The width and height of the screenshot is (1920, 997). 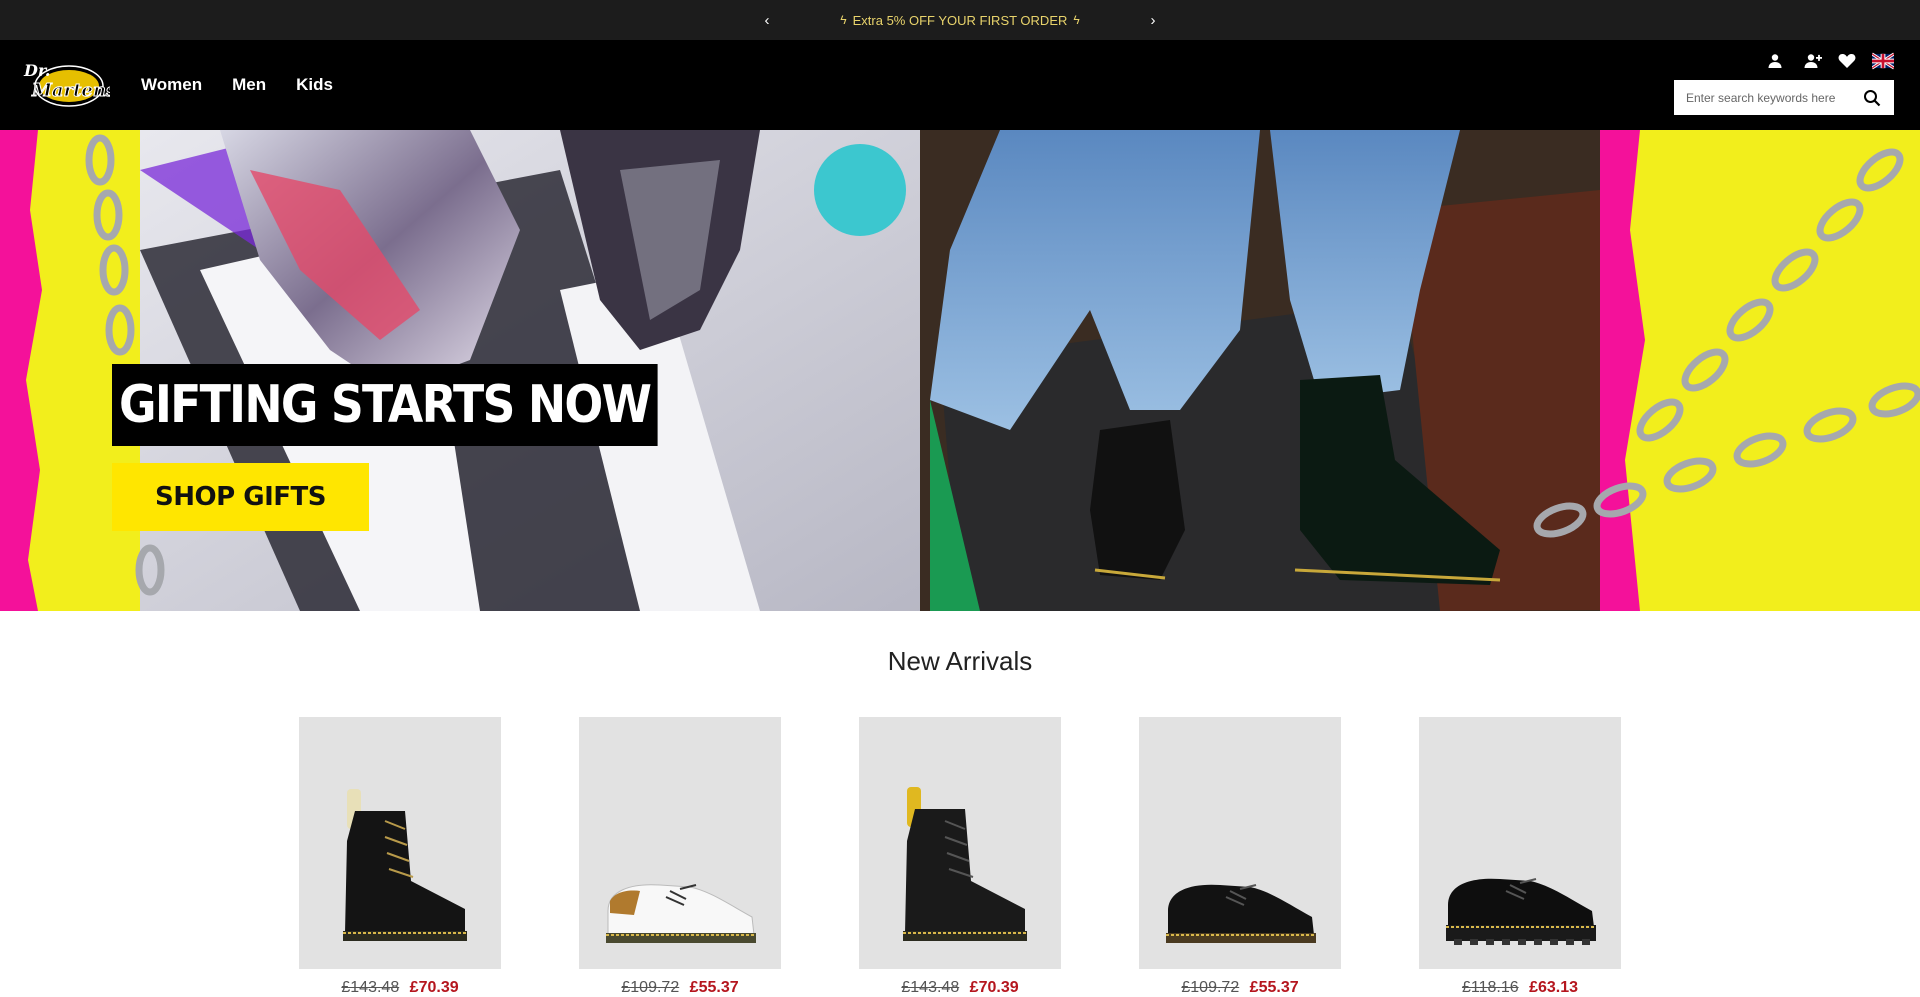 What do you see at coordinates (1829, 61) in the screenshot?
I see `header-icons` at bounding box center [1829, 61].